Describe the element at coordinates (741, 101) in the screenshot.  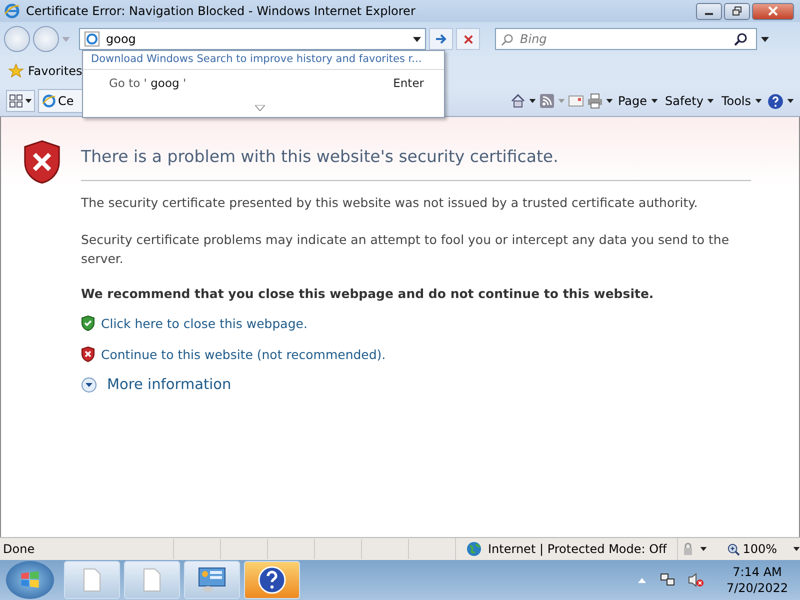
I see `menu-button: Tools` at that location.